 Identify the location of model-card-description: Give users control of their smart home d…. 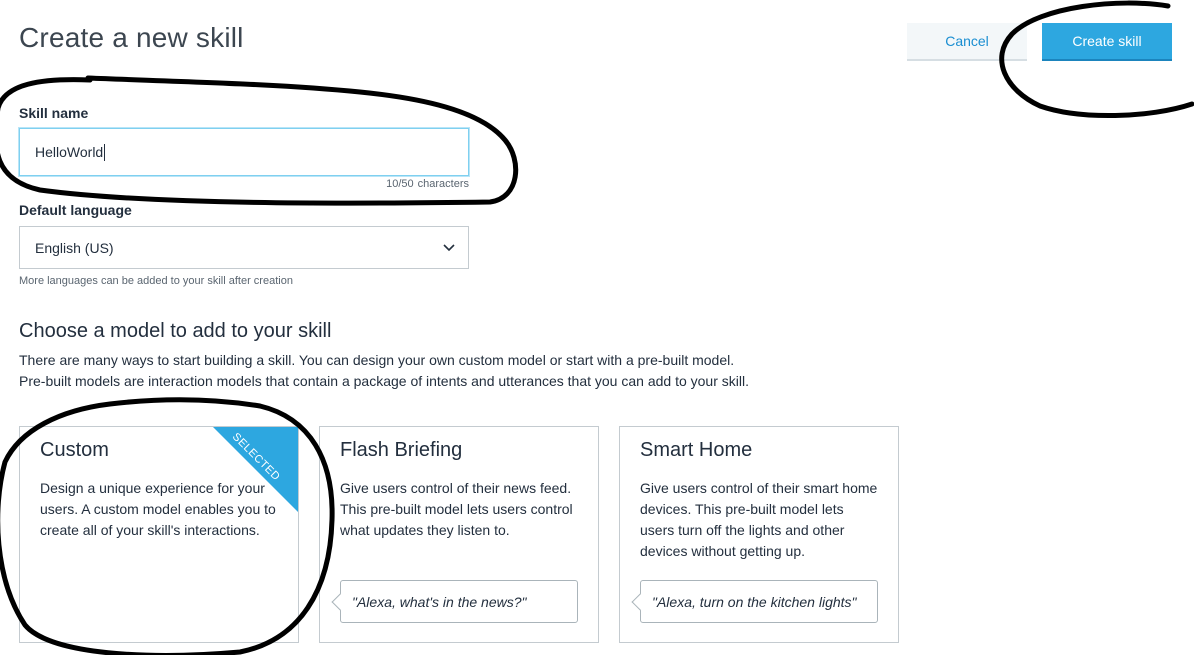
(759, 519).